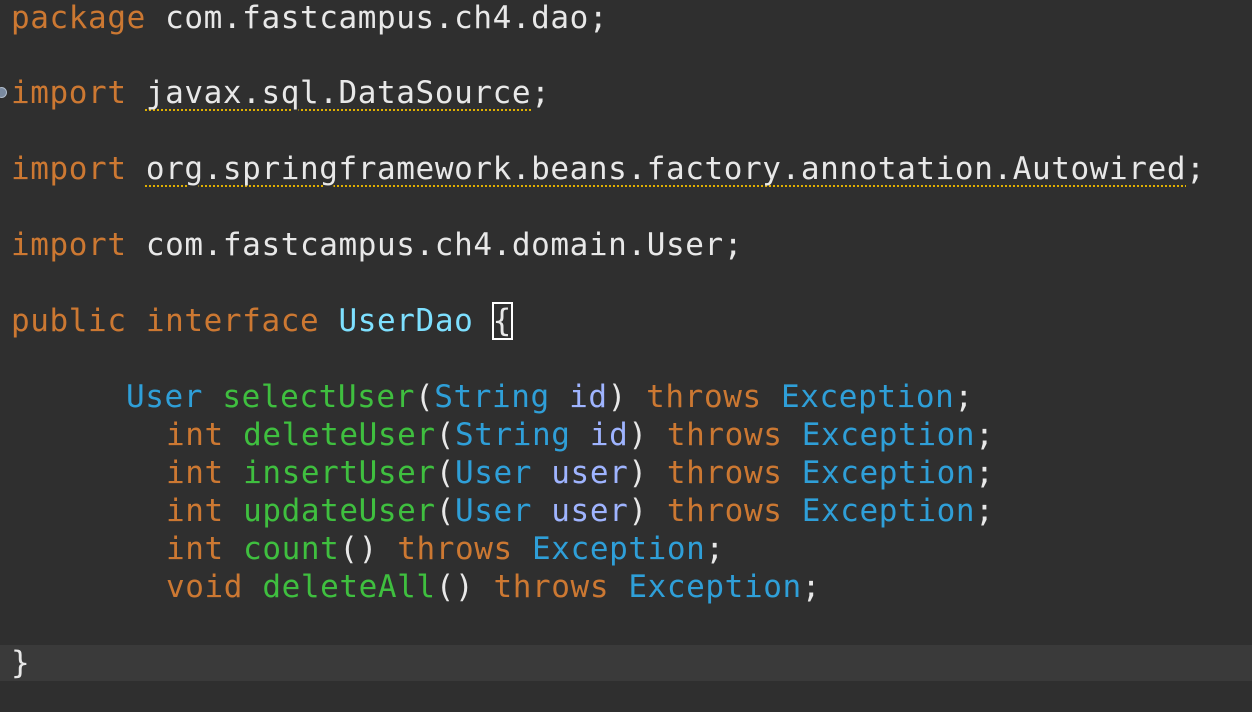 This screenshot has height=712, width=1252. Describe the element at coordinates (21, 663) in the screenshot. I see `code-text: }` at that location.